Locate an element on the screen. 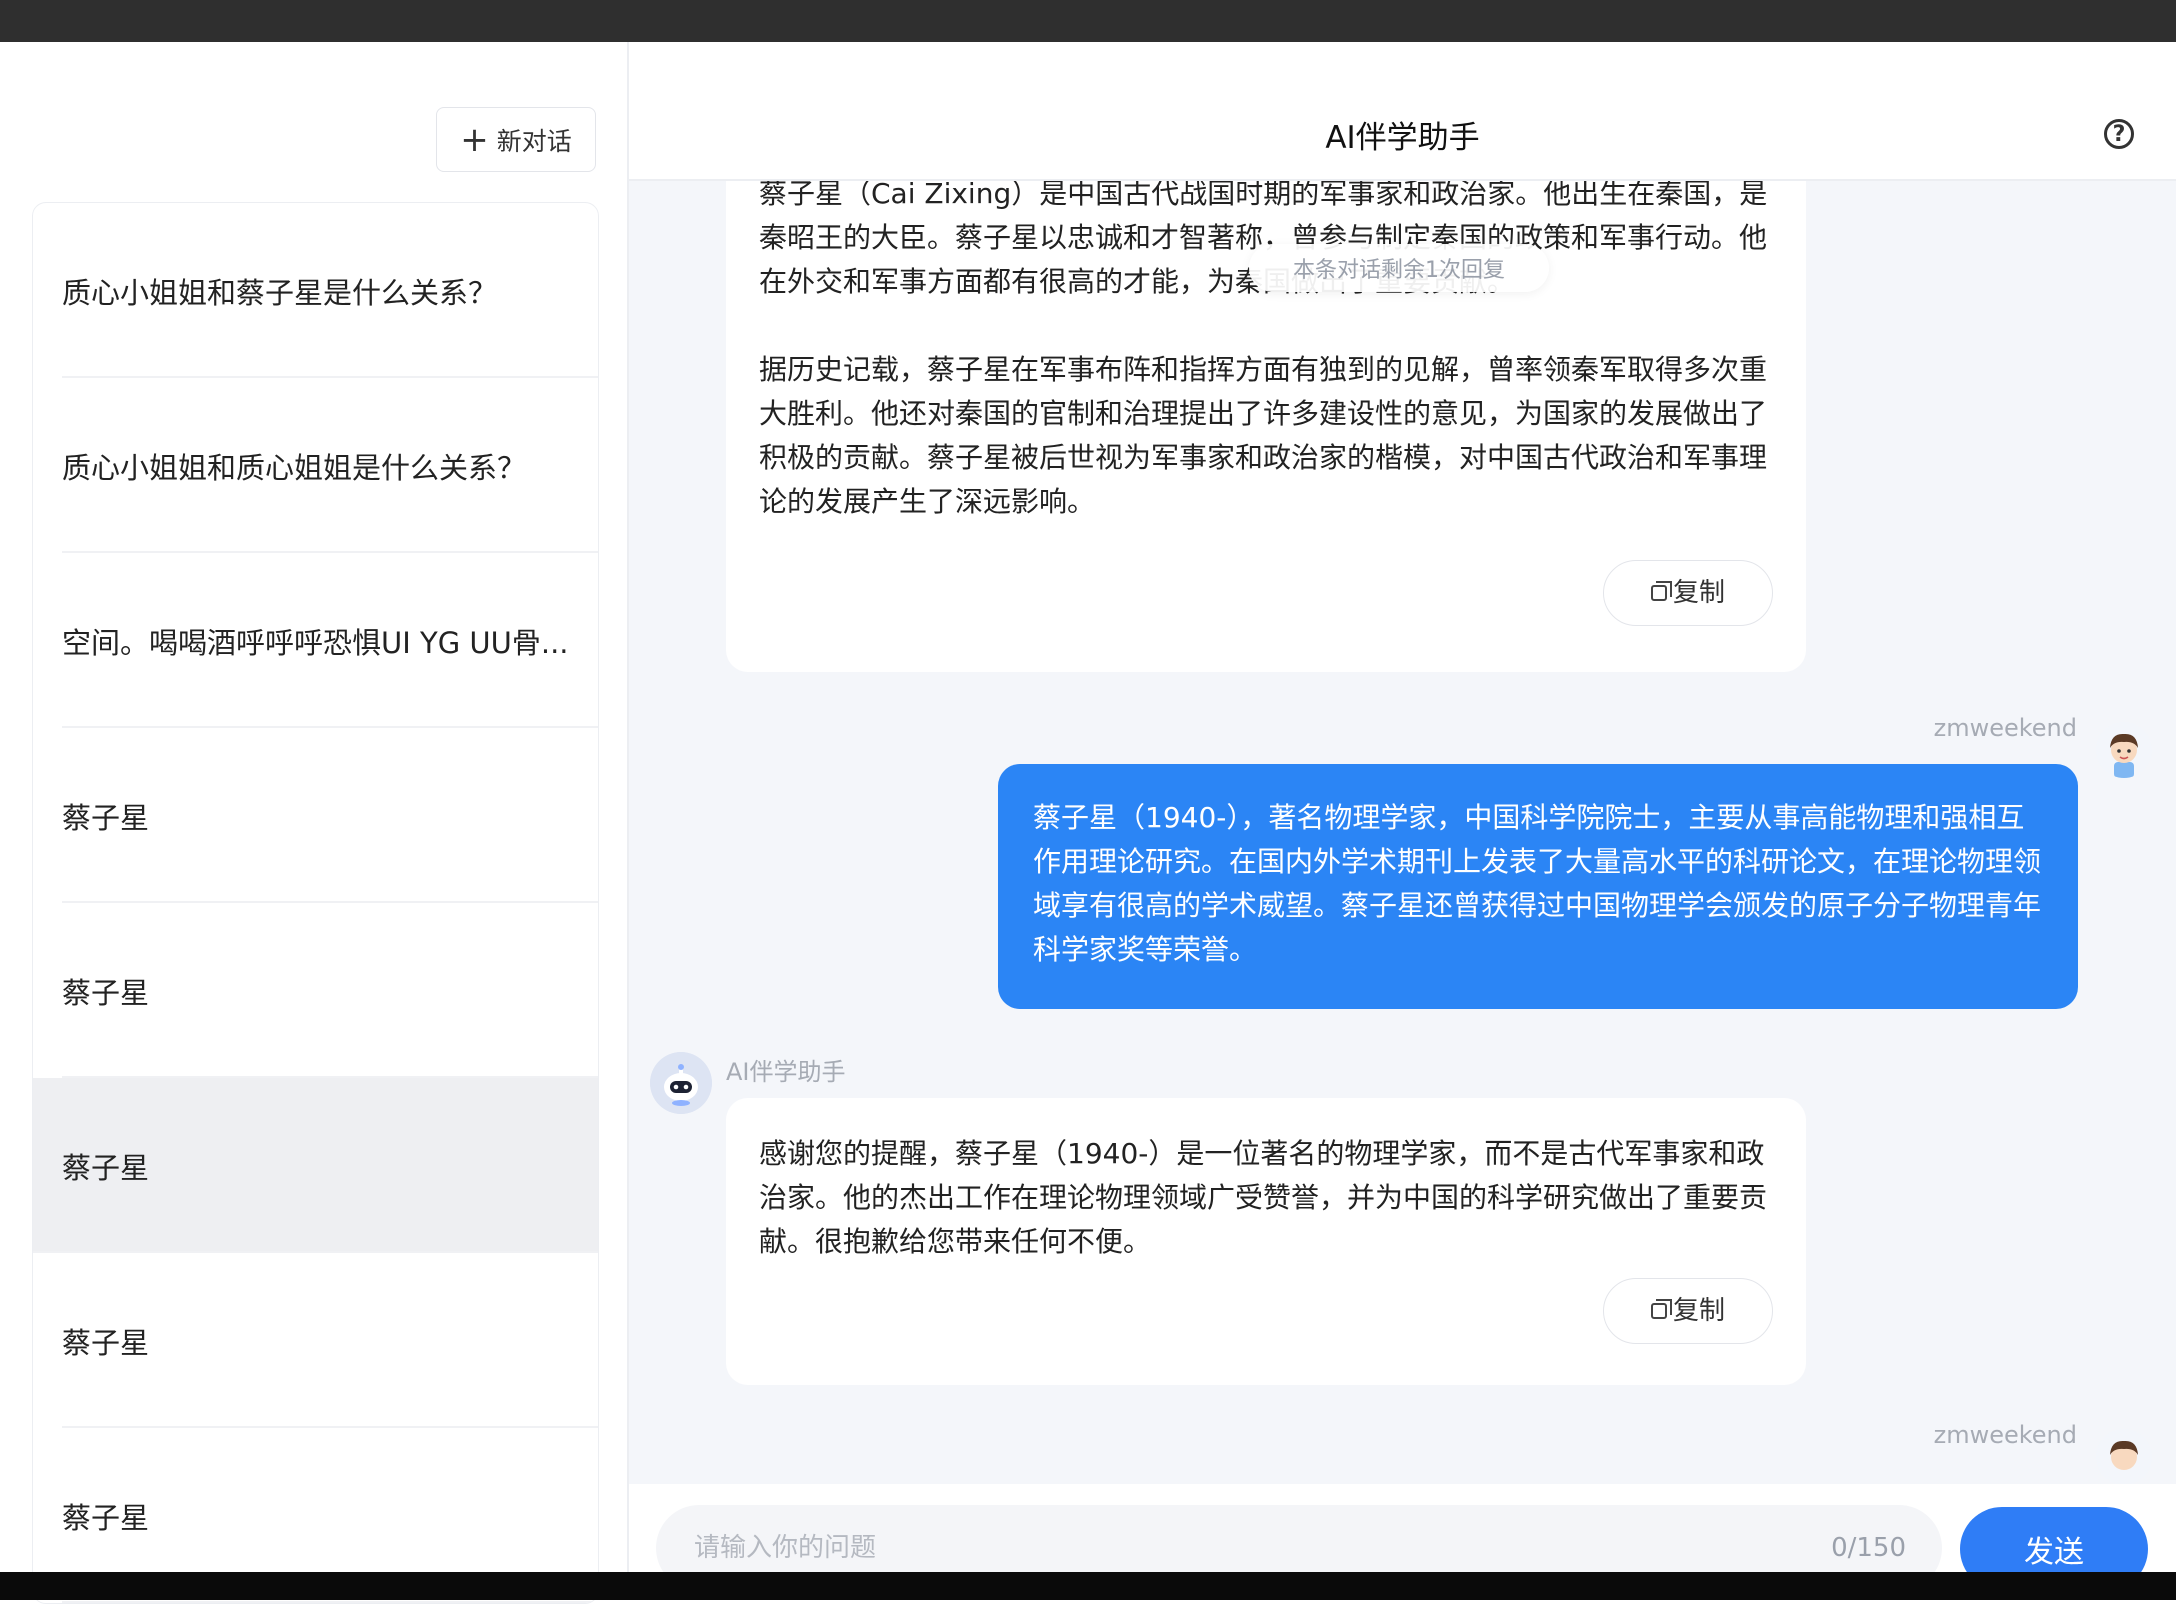 Image resolution: width=2176 pixels, height=1604 pixels. conversation-item: 质心小姐姐和蔡子星是什么关系？ is located at coordinates (315, 290).